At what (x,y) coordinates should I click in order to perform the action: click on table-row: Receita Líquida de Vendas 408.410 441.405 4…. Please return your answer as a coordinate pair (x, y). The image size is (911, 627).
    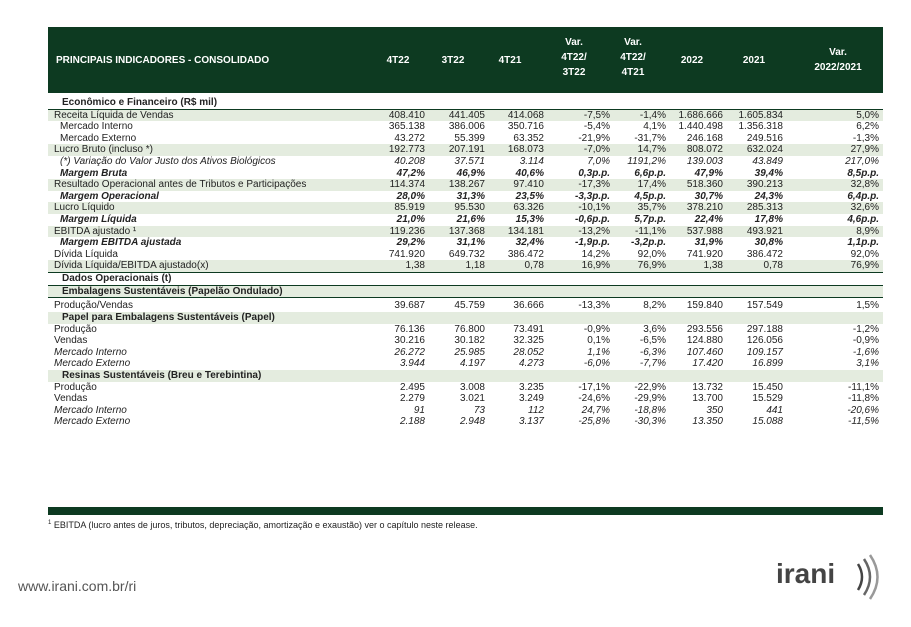
    Looking at the image, I should click on (465, 115).